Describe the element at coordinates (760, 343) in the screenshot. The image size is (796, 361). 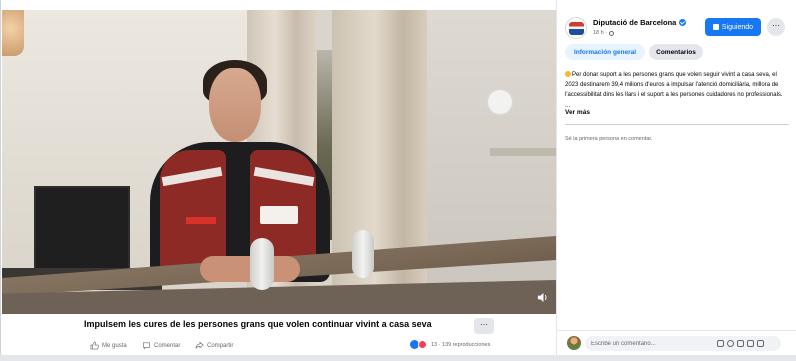
I see `sticker-face-icon` at that location.